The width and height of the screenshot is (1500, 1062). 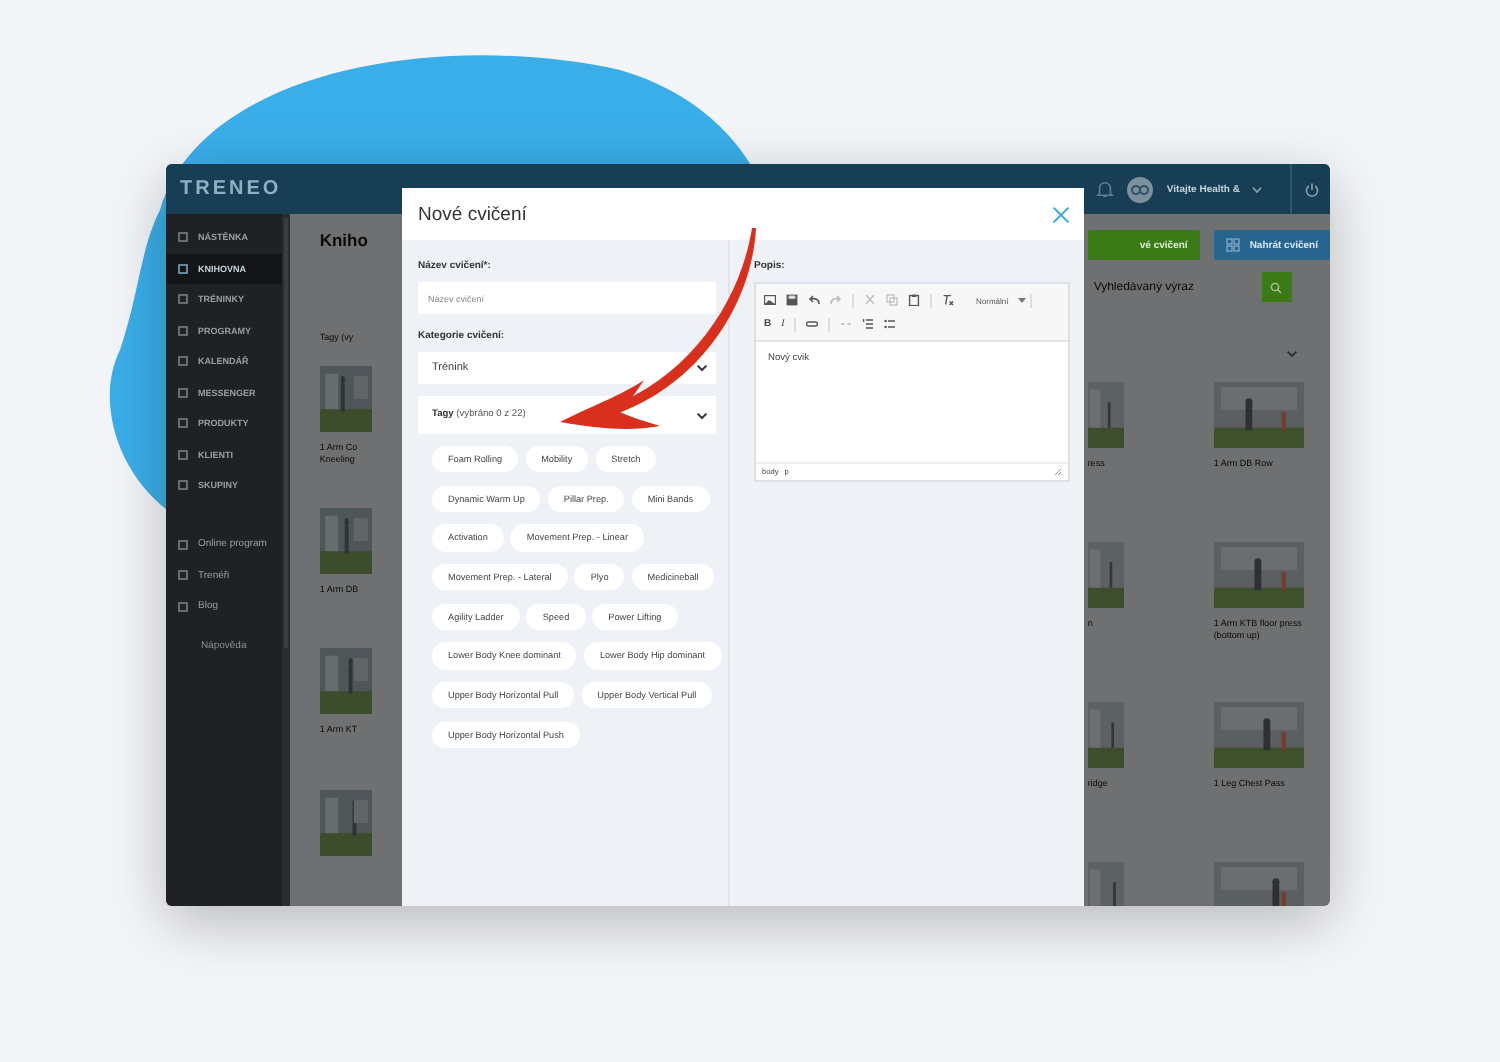 What do you see at coordinates (870, 300) in the screenshot?
I see `cut-icon` at bounding box center [870, 300].